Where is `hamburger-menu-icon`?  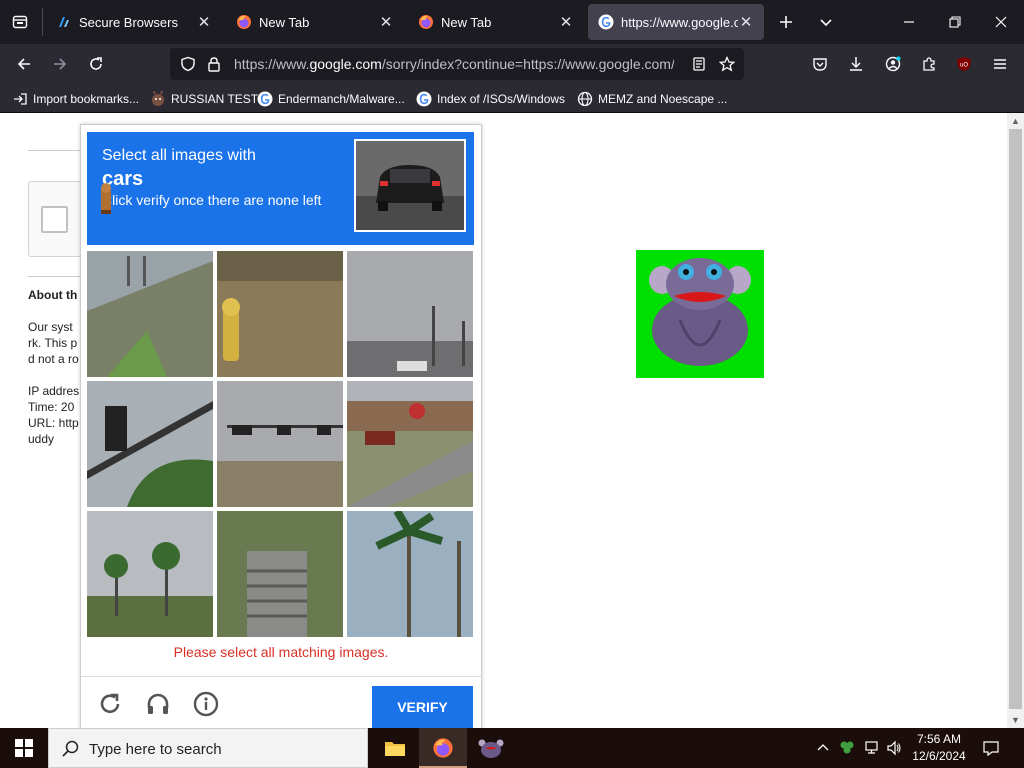
hamburger-menu-icon is located at coordinates (1000, 64).